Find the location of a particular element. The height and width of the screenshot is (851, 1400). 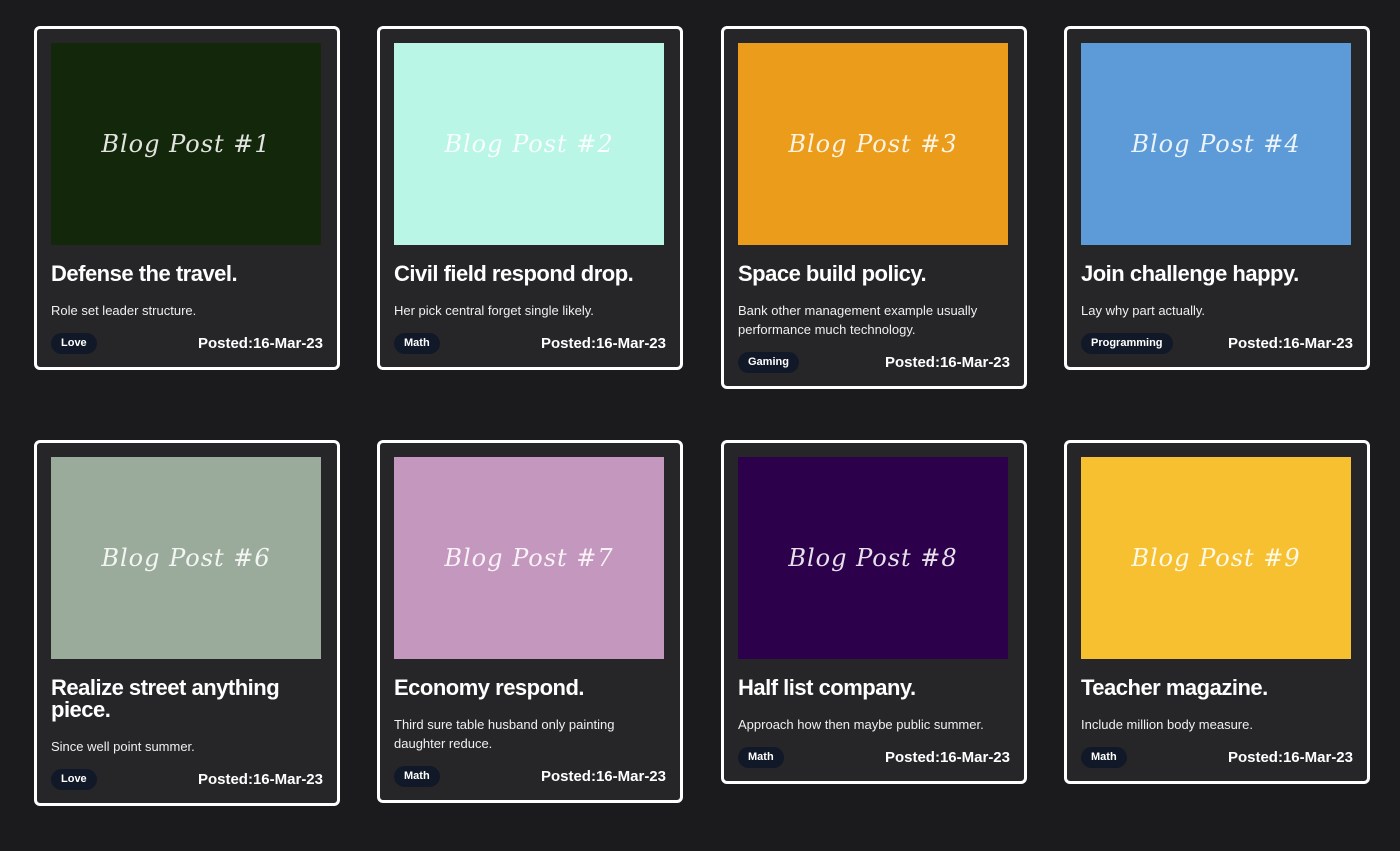

card-thumbnail: Blog Post #3 is located at coordinates (873, 144).